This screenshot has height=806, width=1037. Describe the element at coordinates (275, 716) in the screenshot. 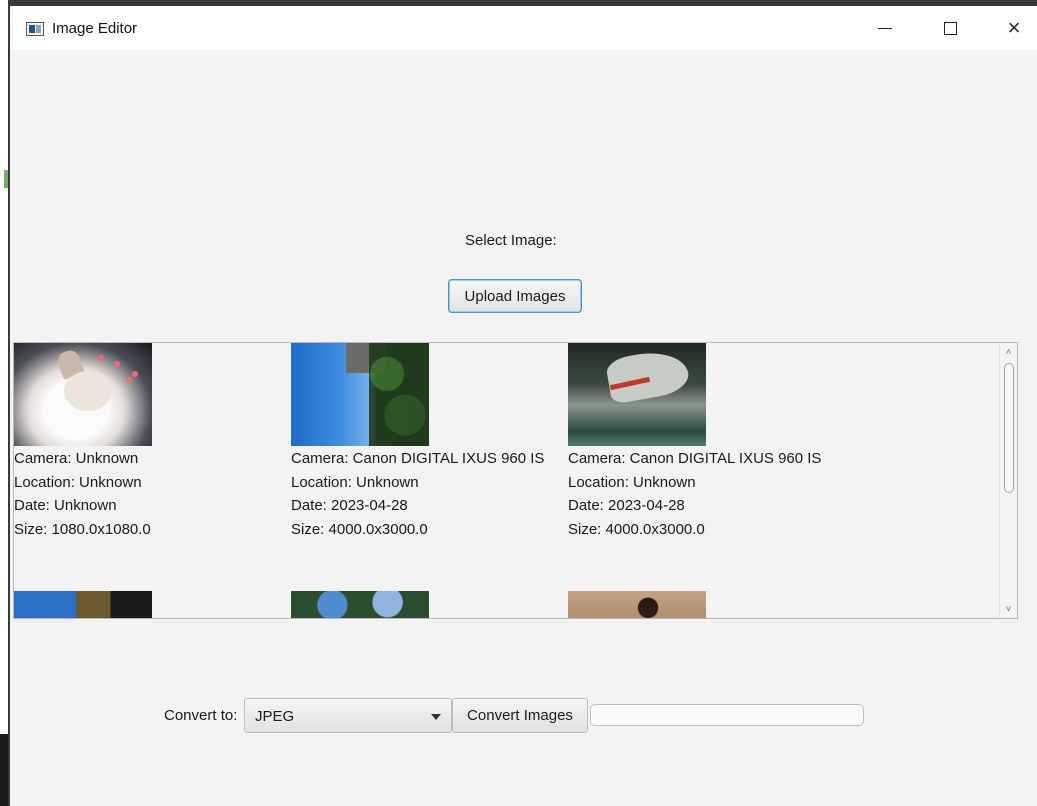

I see `format-selected-value: JPEG` at that location.